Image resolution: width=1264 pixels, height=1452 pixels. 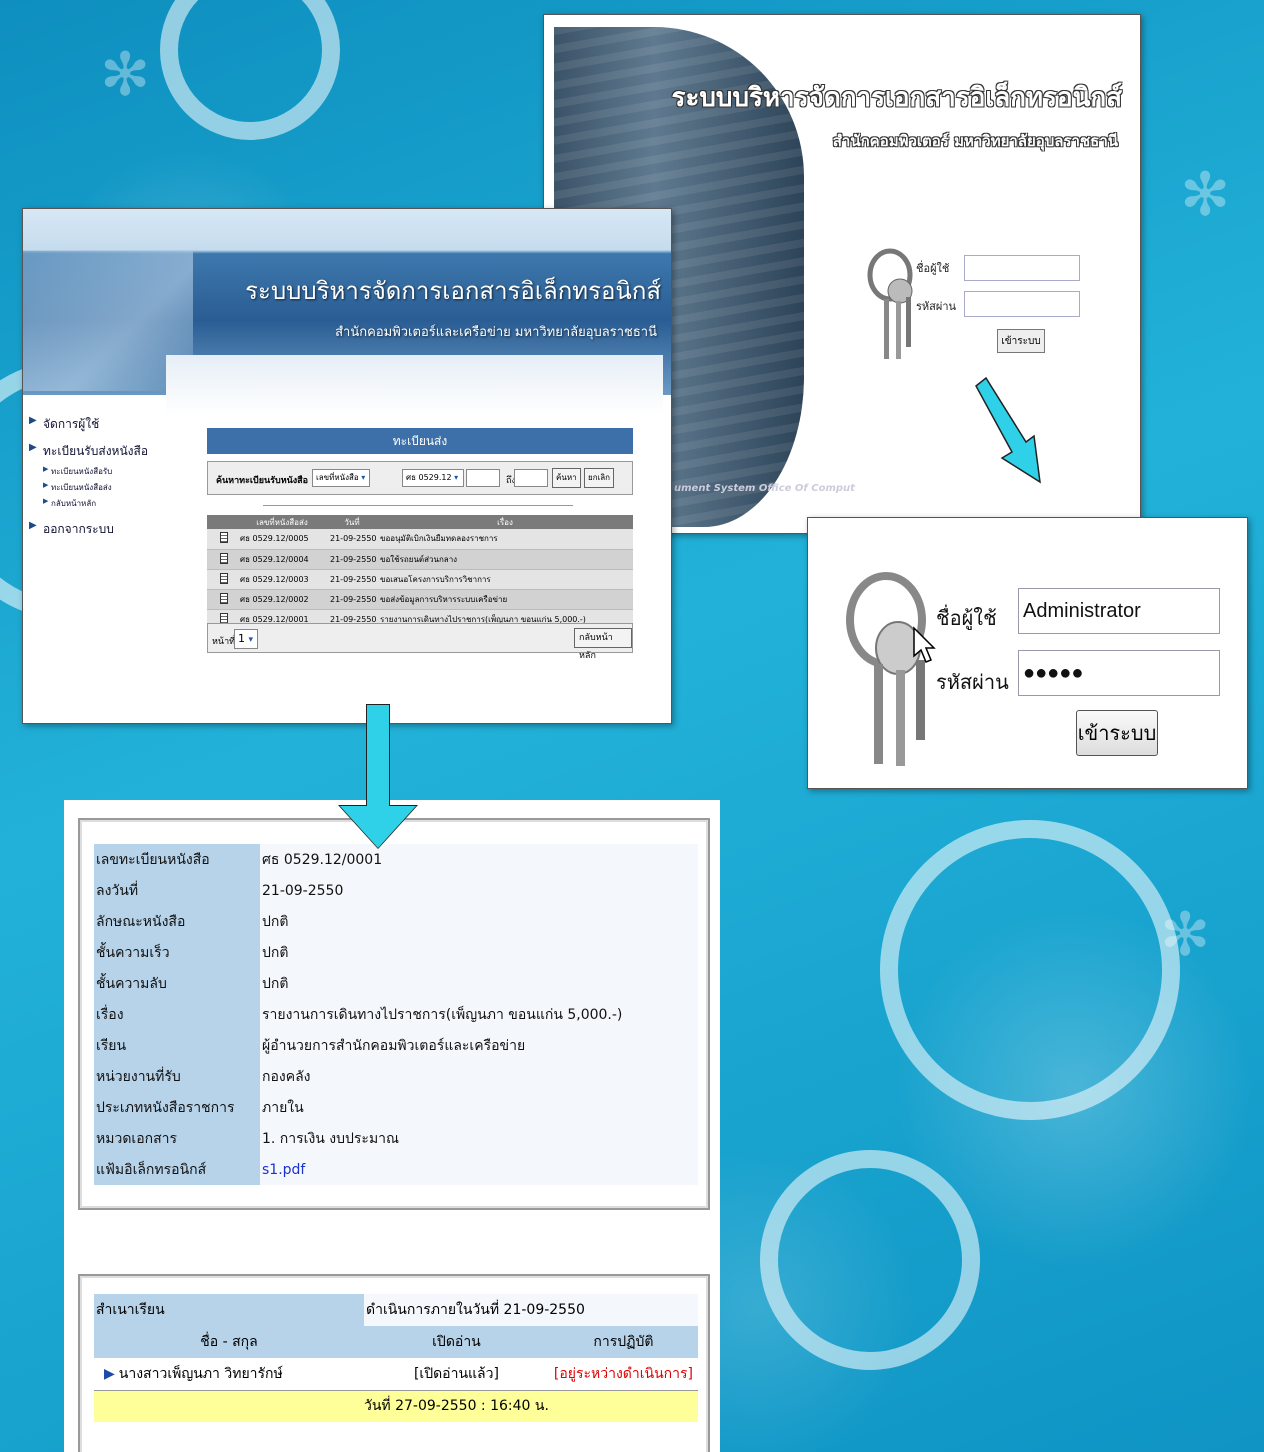 I want to click on detail-row: ชั้นความเร็ว ปกติ, so click(x=396, y=952).